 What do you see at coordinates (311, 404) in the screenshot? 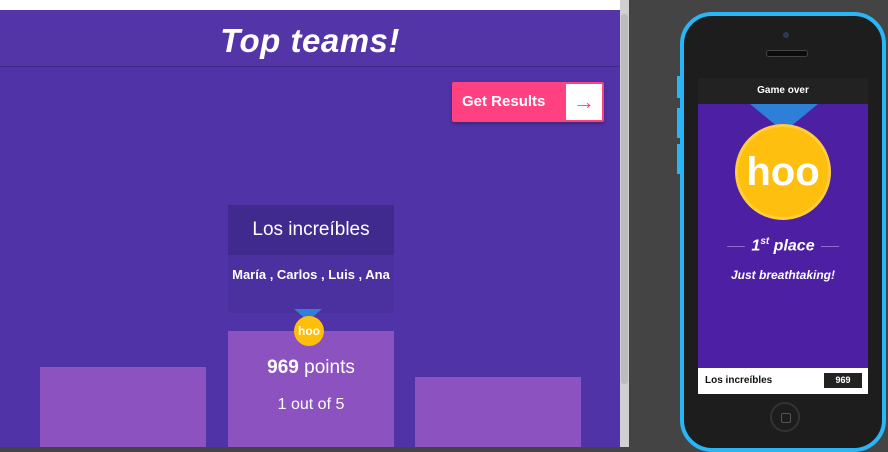
I see `team-rank: 1 out of 5` at bounding box center [311, 404].